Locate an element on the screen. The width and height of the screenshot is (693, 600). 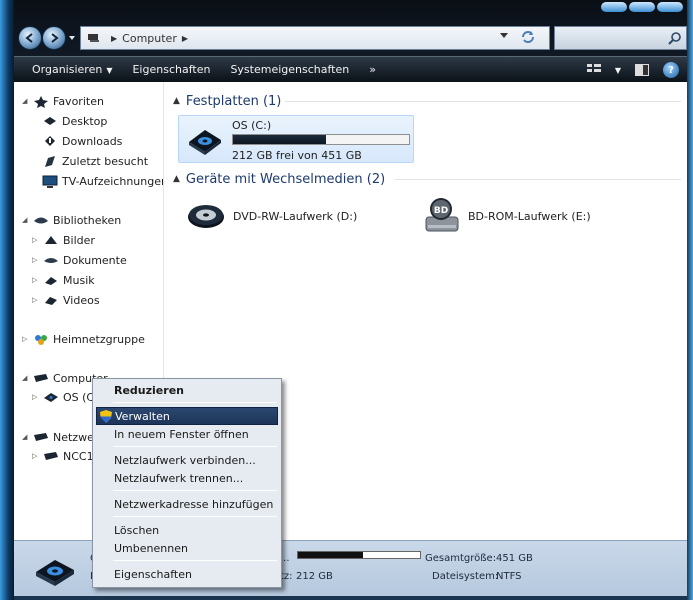
nav-item-desktop: Desktop is located at coordinates (74, 121).